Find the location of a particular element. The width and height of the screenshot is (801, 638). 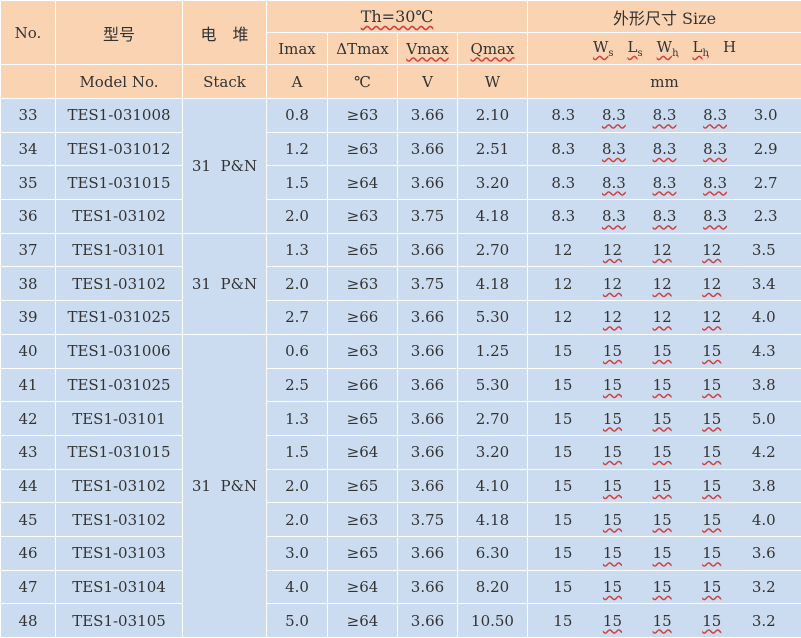

imax-cell: 2.0 is located at coordinates (297, 486).